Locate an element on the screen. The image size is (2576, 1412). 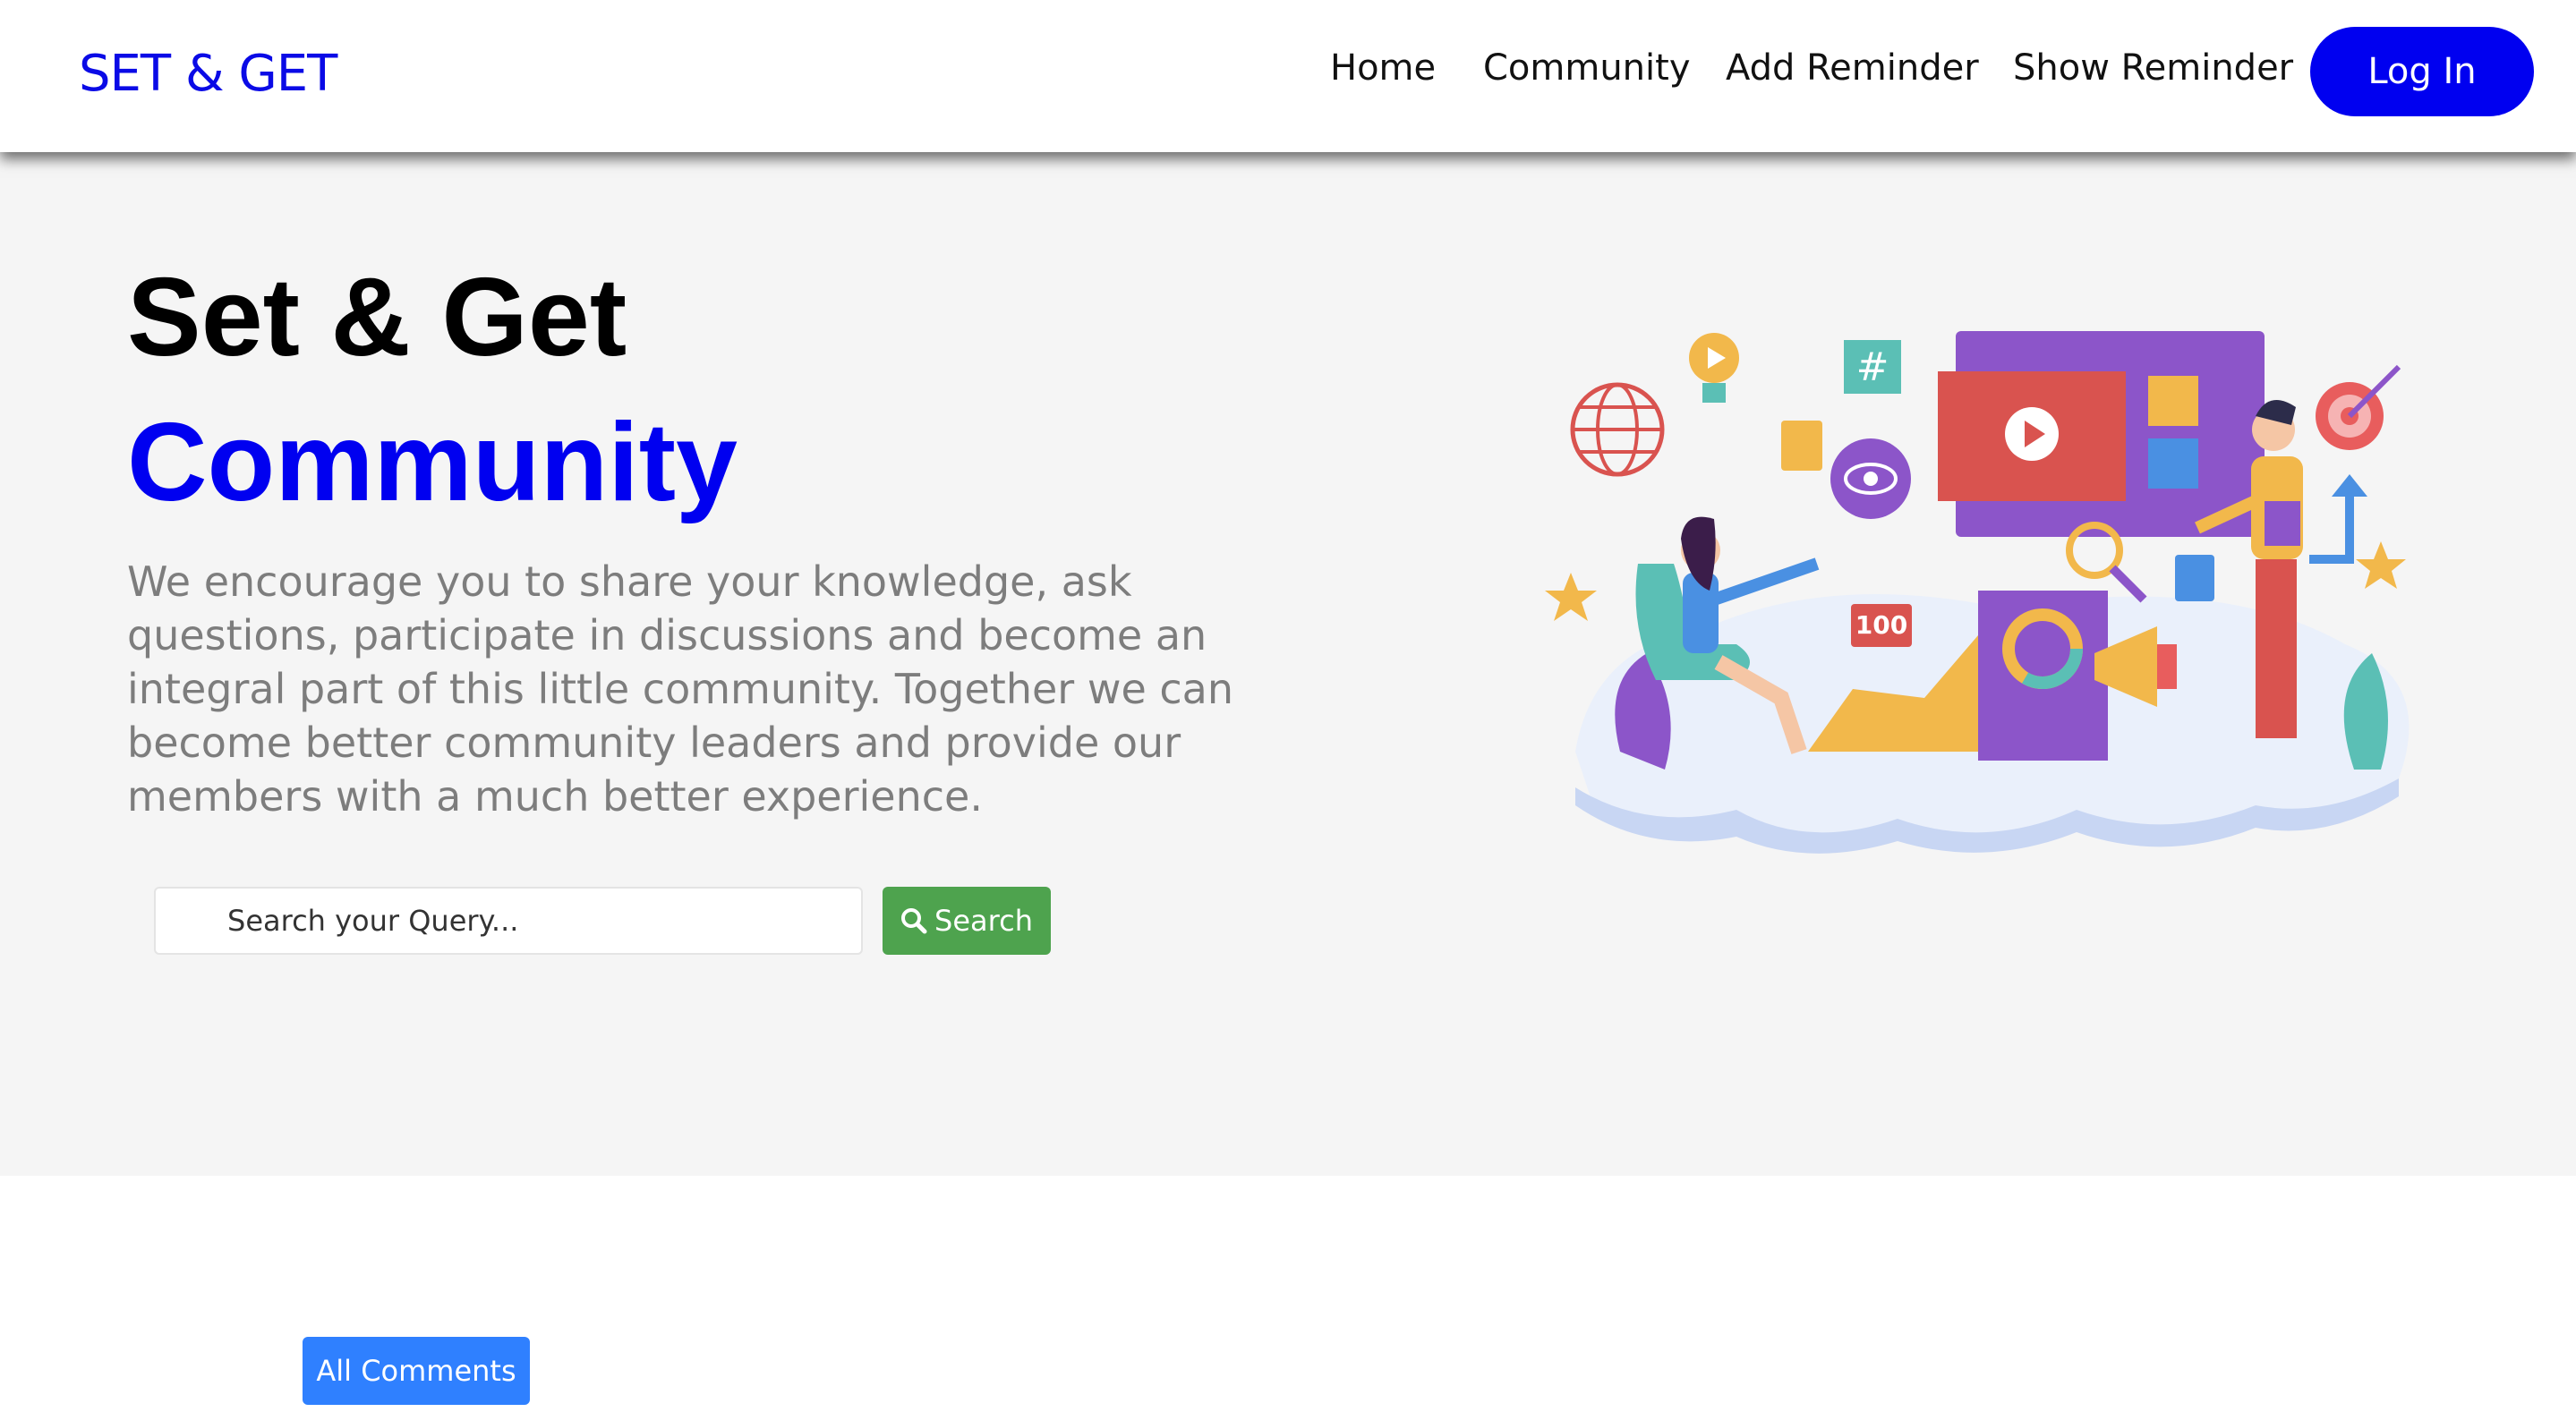
nav-home-link: Home is located at coordinates (1383, 68).